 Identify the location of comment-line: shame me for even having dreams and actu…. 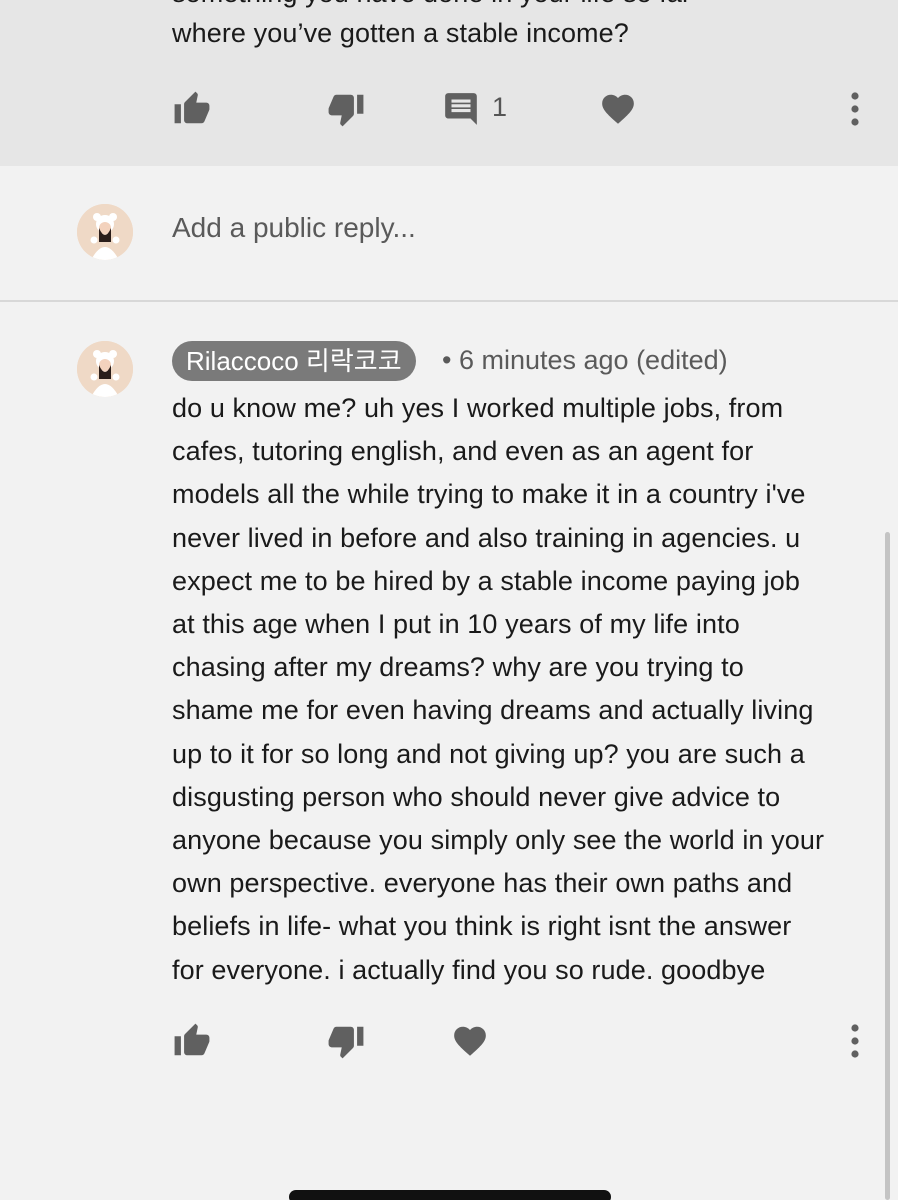
(493, 710).